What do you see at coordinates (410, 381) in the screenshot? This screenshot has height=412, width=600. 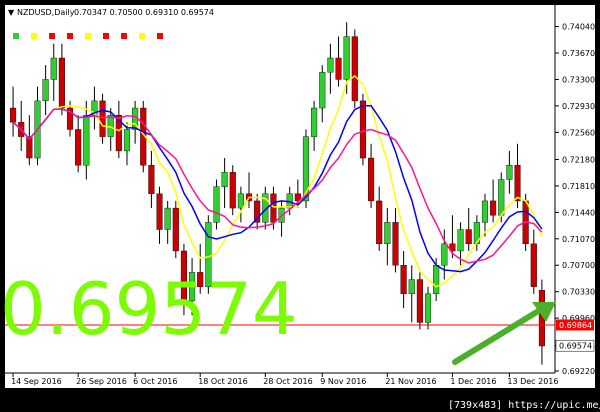 I see `date-tick-label: 21 Nov 2016` at bounding box center [410, 381].